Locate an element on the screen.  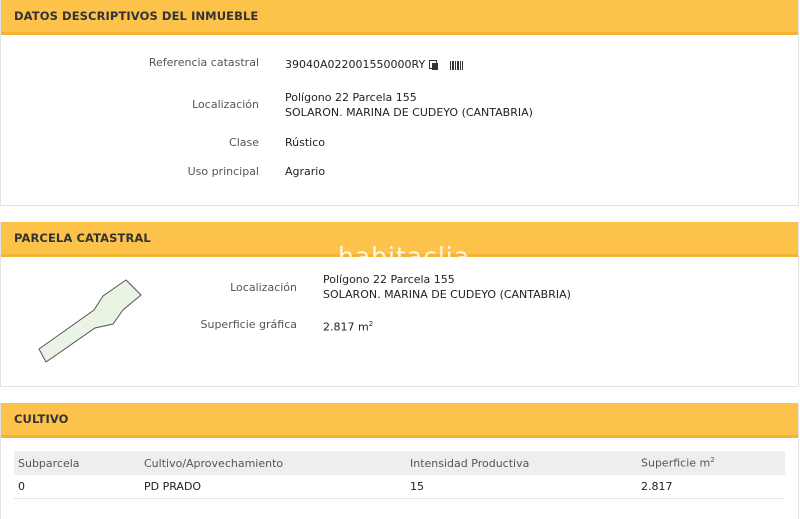
cell-intensidad: 15 is located at coordinates (521, 487).